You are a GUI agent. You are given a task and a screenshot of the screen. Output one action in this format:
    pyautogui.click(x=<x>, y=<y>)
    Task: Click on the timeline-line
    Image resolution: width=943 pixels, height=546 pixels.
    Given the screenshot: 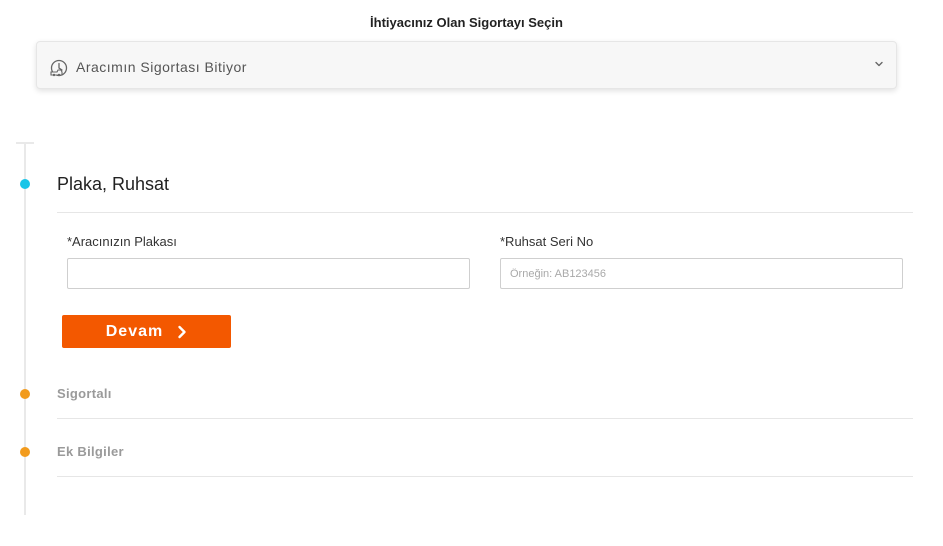 What is the action you would take?
    pyautogui.click(x=25, y=329)
    